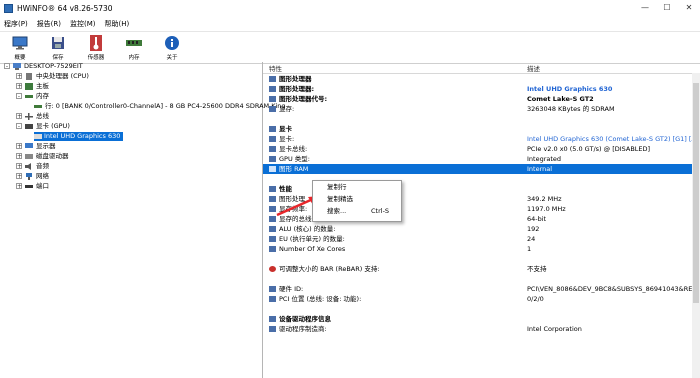  Describe the element at coordinates (295, 79) in the screenshot. I see `property-name: 图形处理器` at that location.